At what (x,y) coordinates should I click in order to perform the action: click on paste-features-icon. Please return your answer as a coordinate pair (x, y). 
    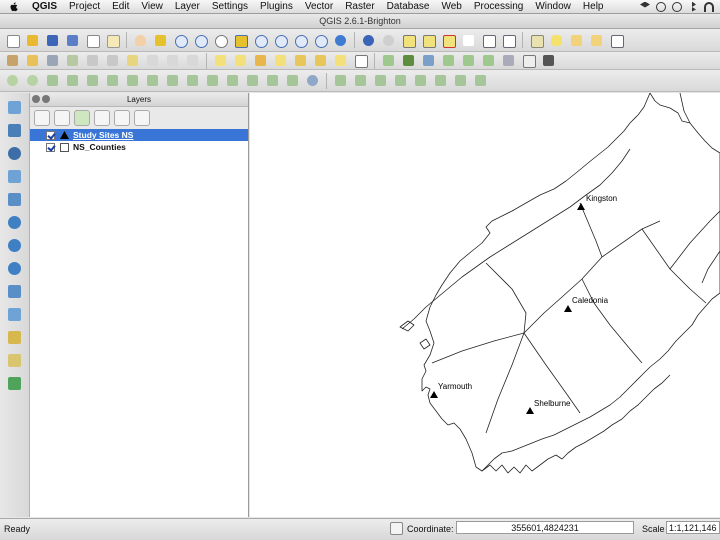
    Looking at the image, I should click on (192, 60).